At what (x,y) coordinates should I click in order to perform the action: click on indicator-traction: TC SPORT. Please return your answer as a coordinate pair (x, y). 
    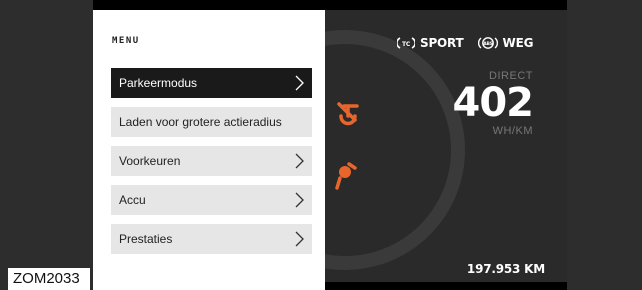
    Looking at the image, I should click on (430, 43).